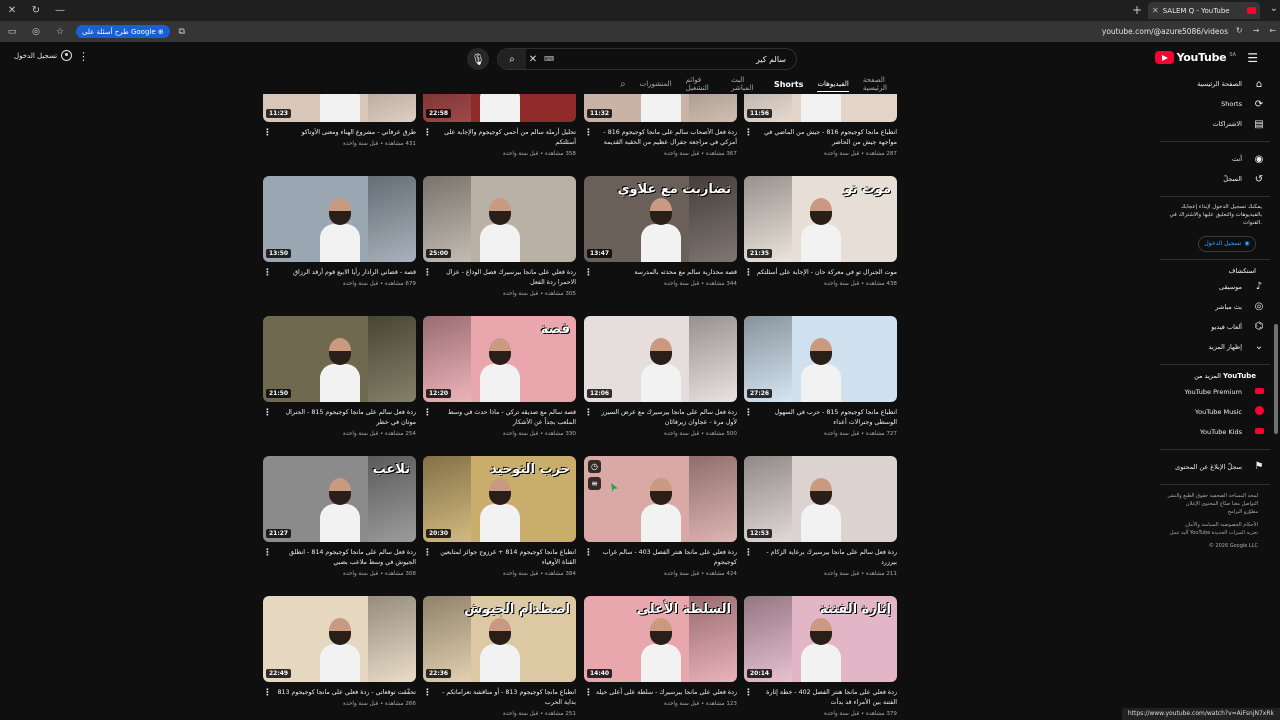 The image size is (1280, 720). I want to click on video-thumbnail: حرب التوحيد 20:30, so click(499, 499).